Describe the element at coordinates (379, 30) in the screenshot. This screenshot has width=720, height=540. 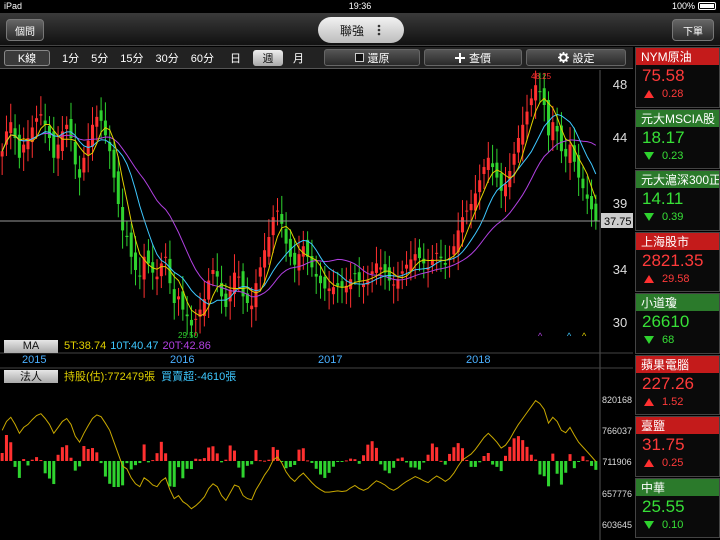
I see `dots-icon` at that location.